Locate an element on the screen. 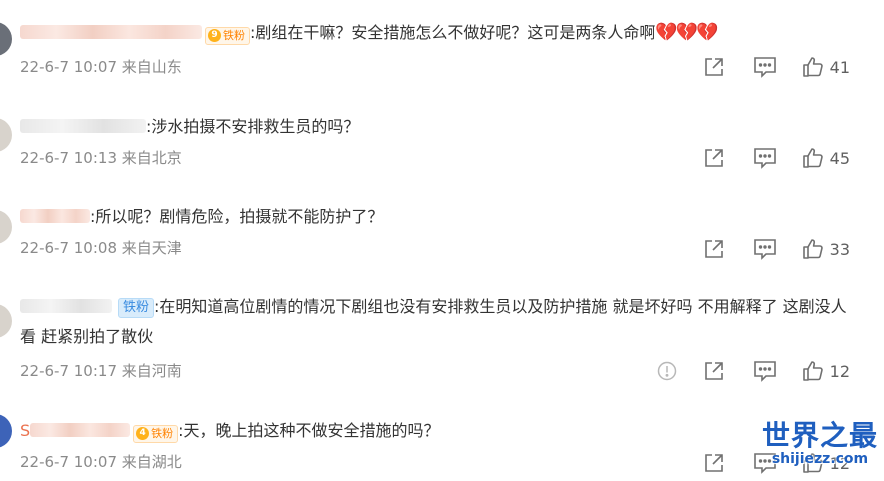 Image resolution: width=884 pixels, height=481 pixels. like-count: 45 is located at coordinates (839, 158).